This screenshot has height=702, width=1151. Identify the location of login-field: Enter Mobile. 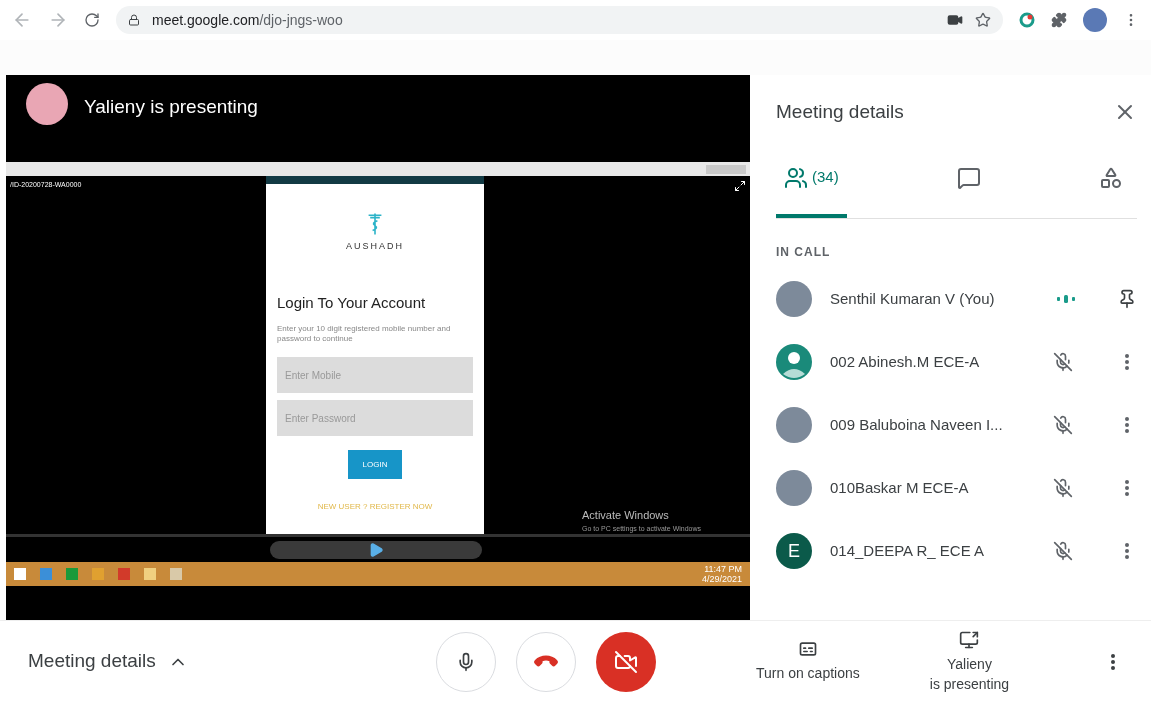
(375, 375).